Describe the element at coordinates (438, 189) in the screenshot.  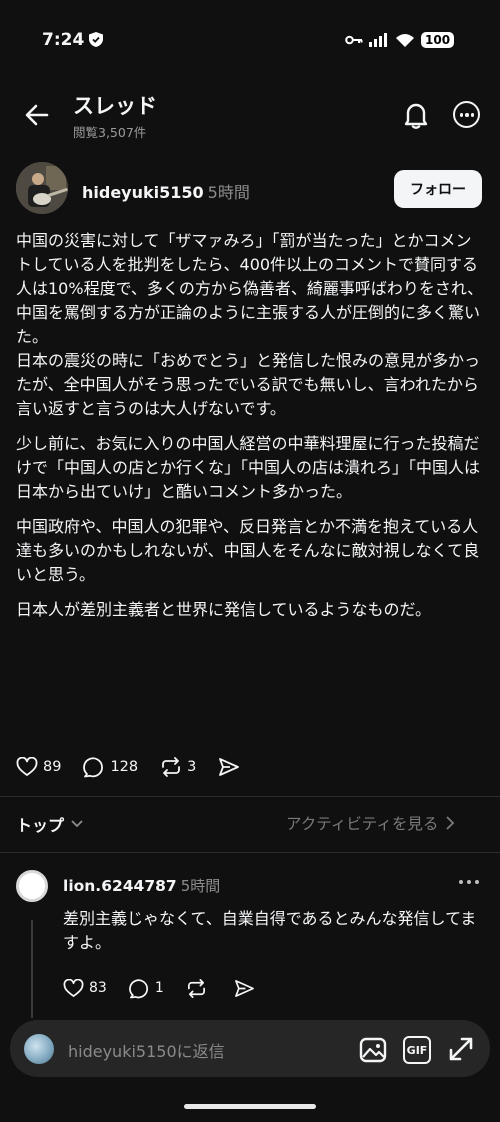
I see `follow-button: フォロー` at that location.